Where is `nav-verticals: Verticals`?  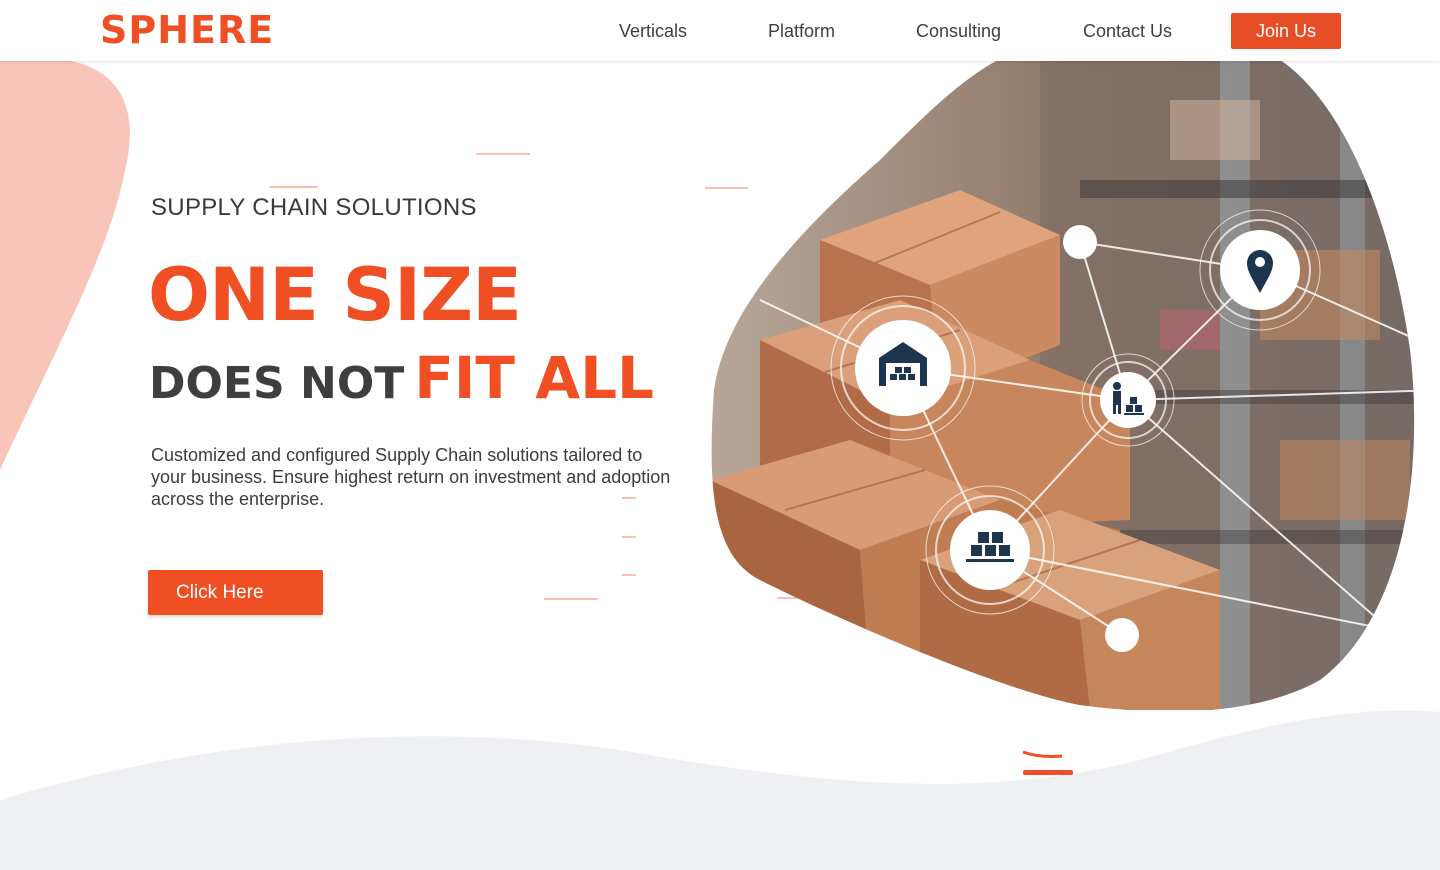
nav-verticals: Verticals is located at coordinates (653, 31).